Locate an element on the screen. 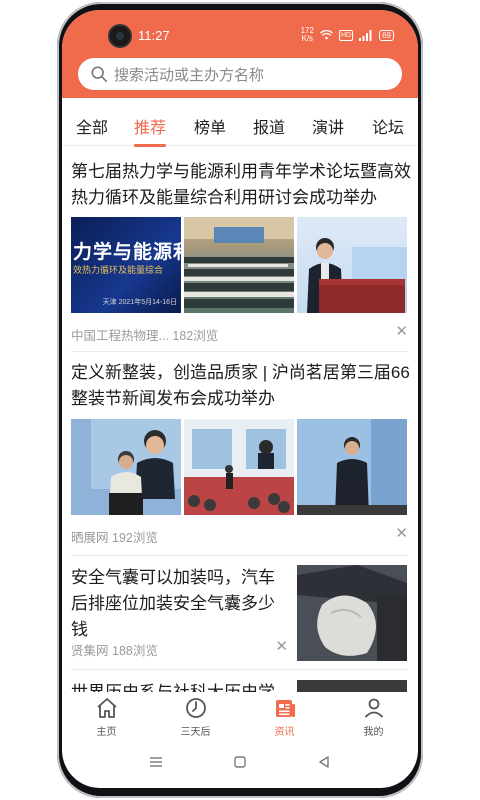 This screenshot has height=800, width=480. status-indicators: 172 K/s HD 69 is located at coordinates (347, 35).